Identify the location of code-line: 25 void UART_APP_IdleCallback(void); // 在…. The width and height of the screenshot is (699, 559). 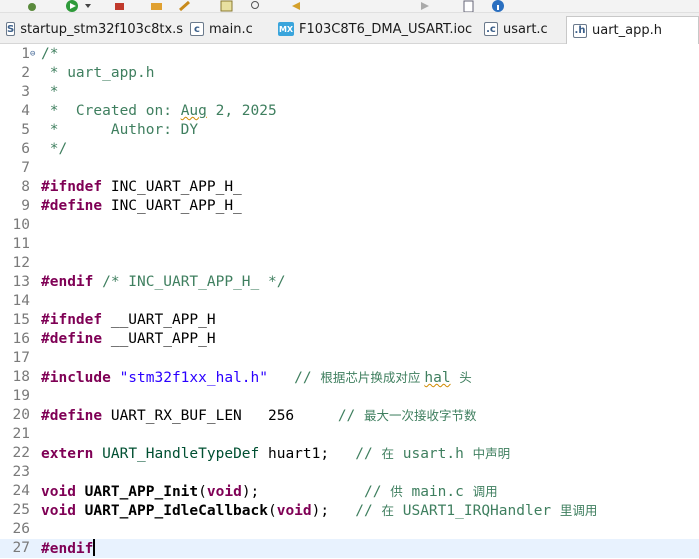
(349, 510).